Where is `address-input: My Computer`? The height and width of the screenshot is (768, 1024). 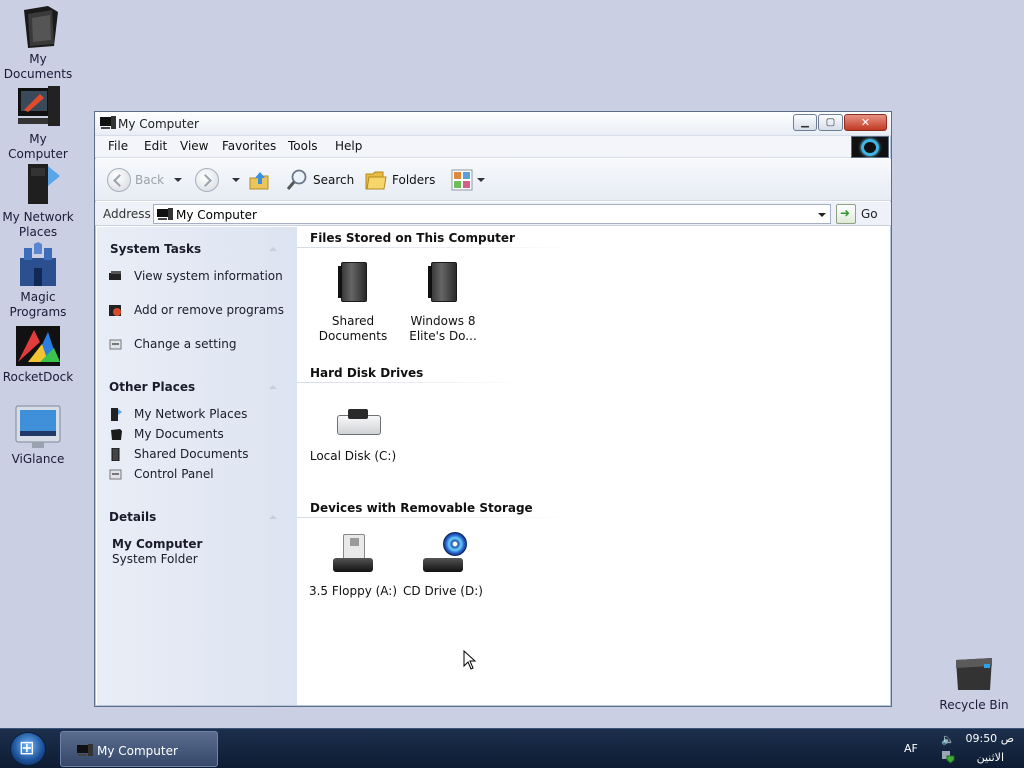 address-input: My Computer is located at coordinates (492, 214).